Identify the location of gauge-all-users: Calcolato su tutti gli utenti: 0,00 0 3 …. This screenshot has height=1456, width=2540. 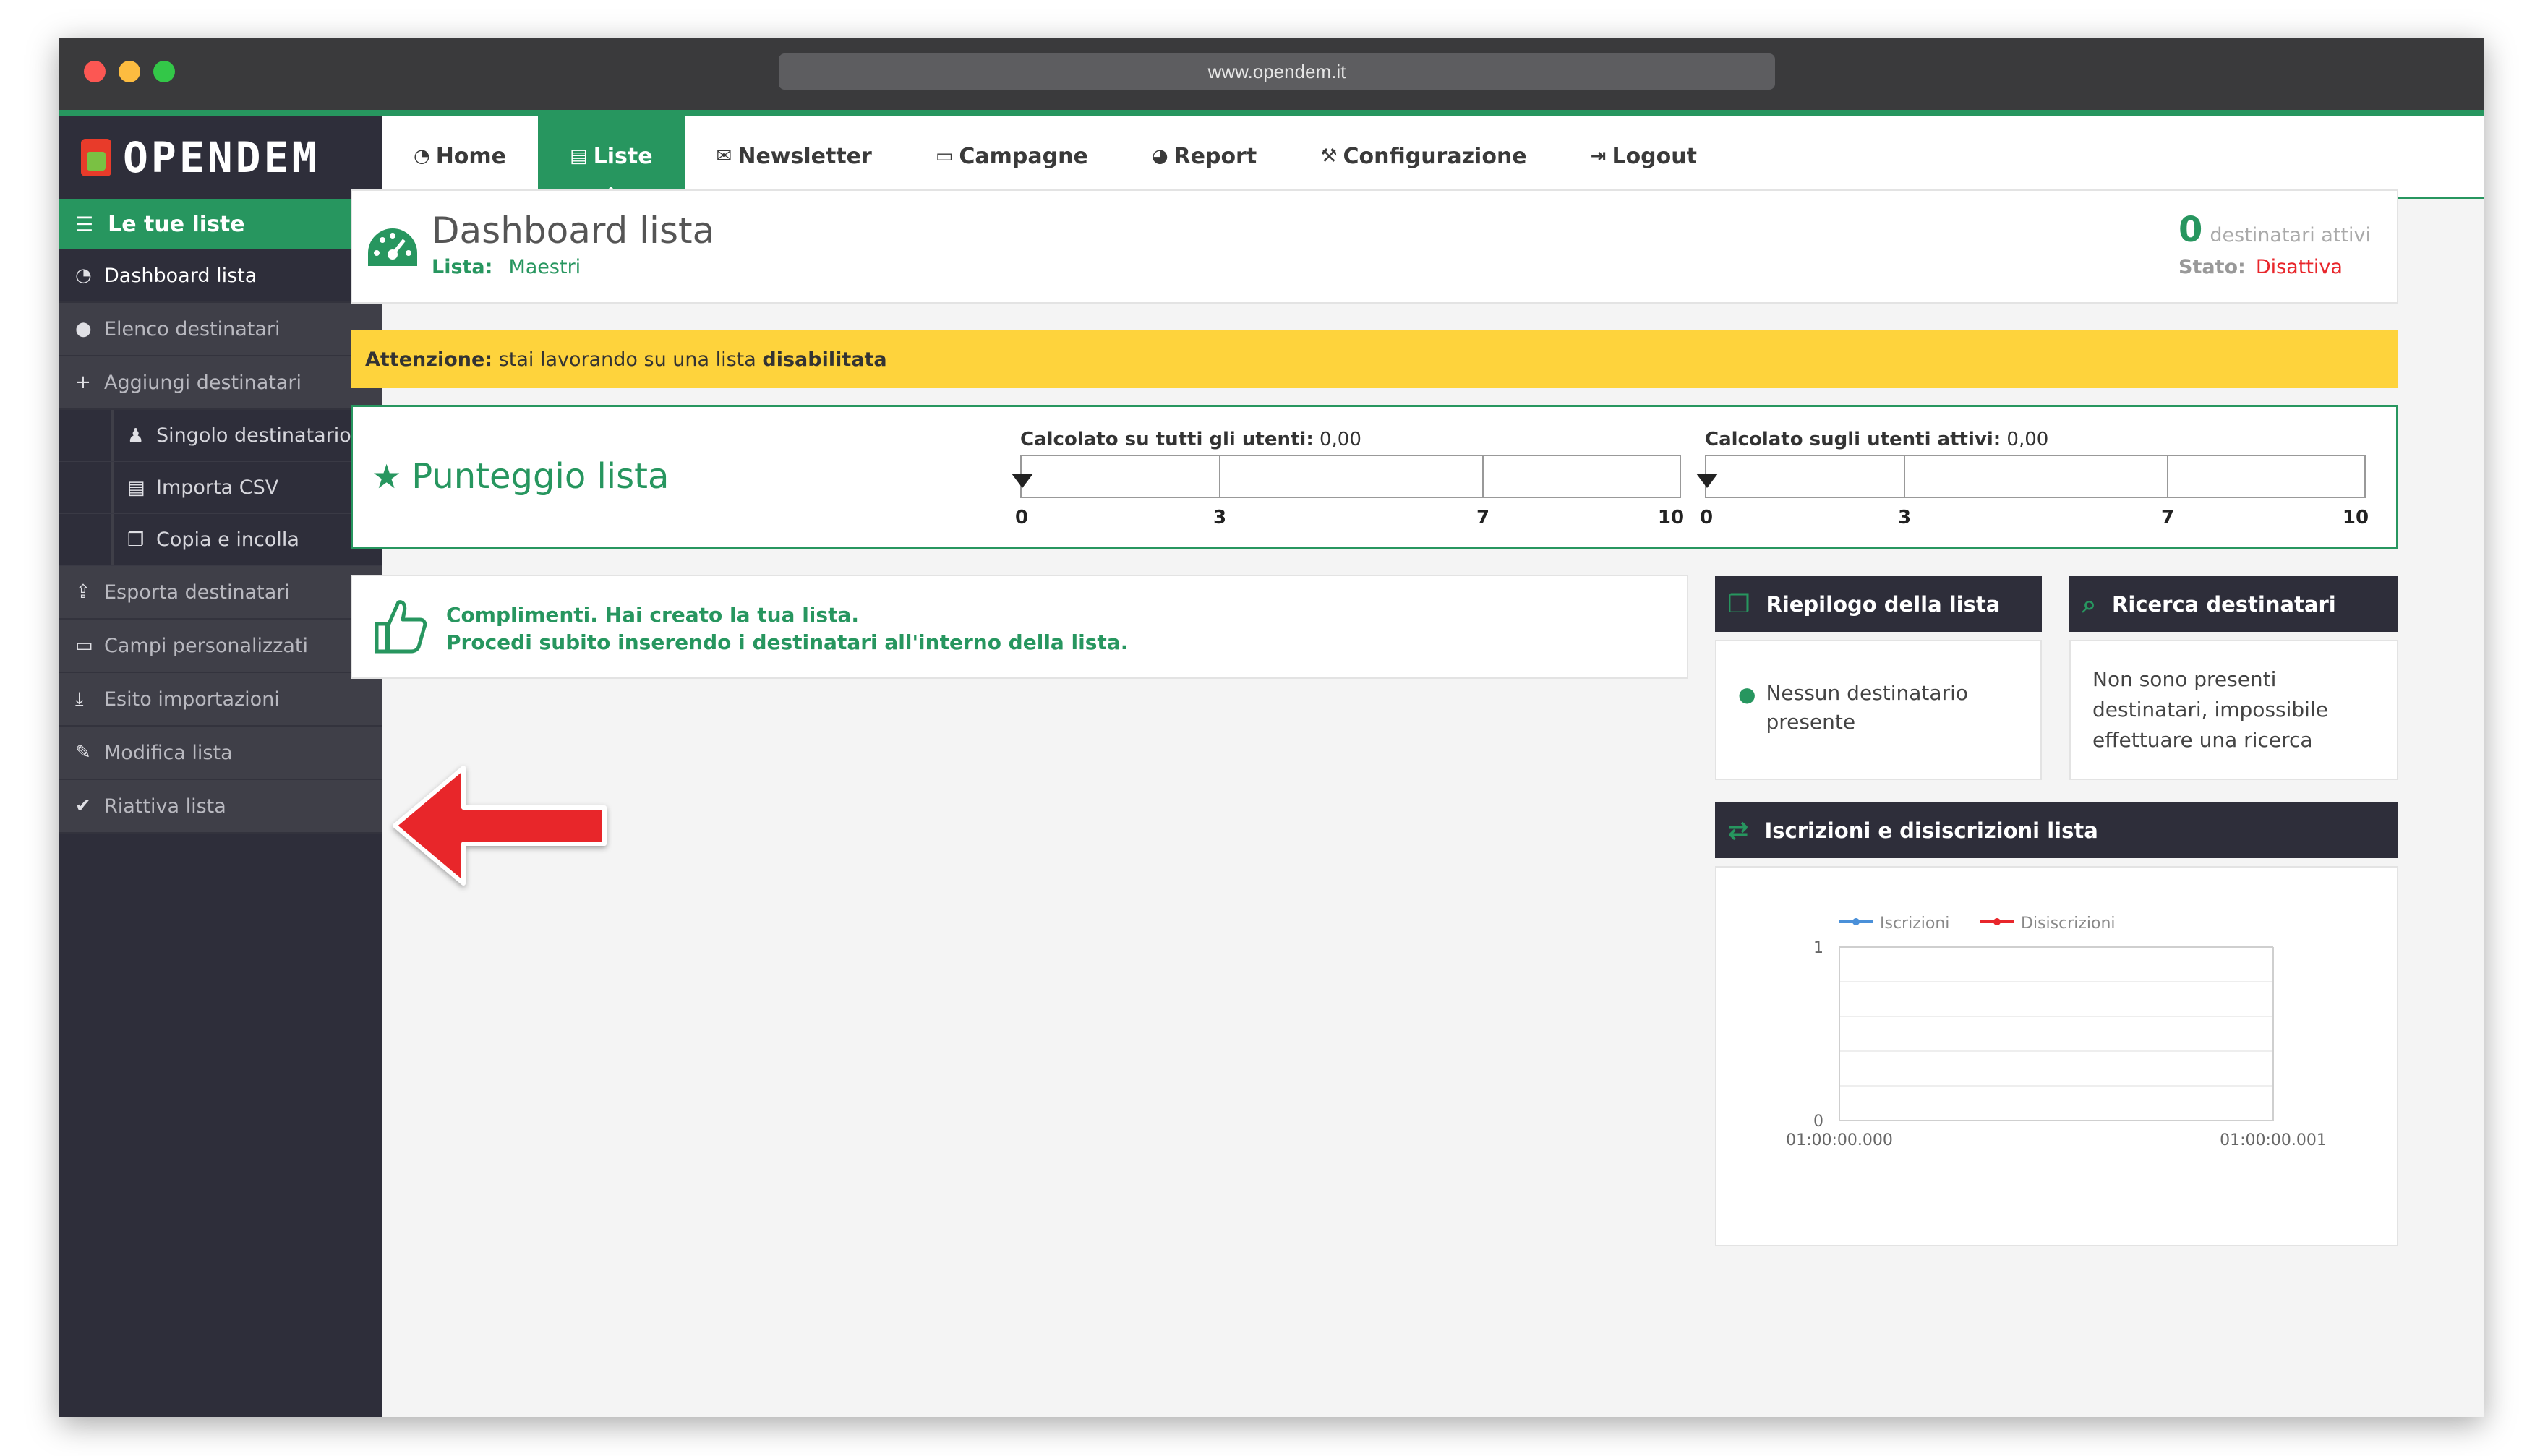
(1349, 483).